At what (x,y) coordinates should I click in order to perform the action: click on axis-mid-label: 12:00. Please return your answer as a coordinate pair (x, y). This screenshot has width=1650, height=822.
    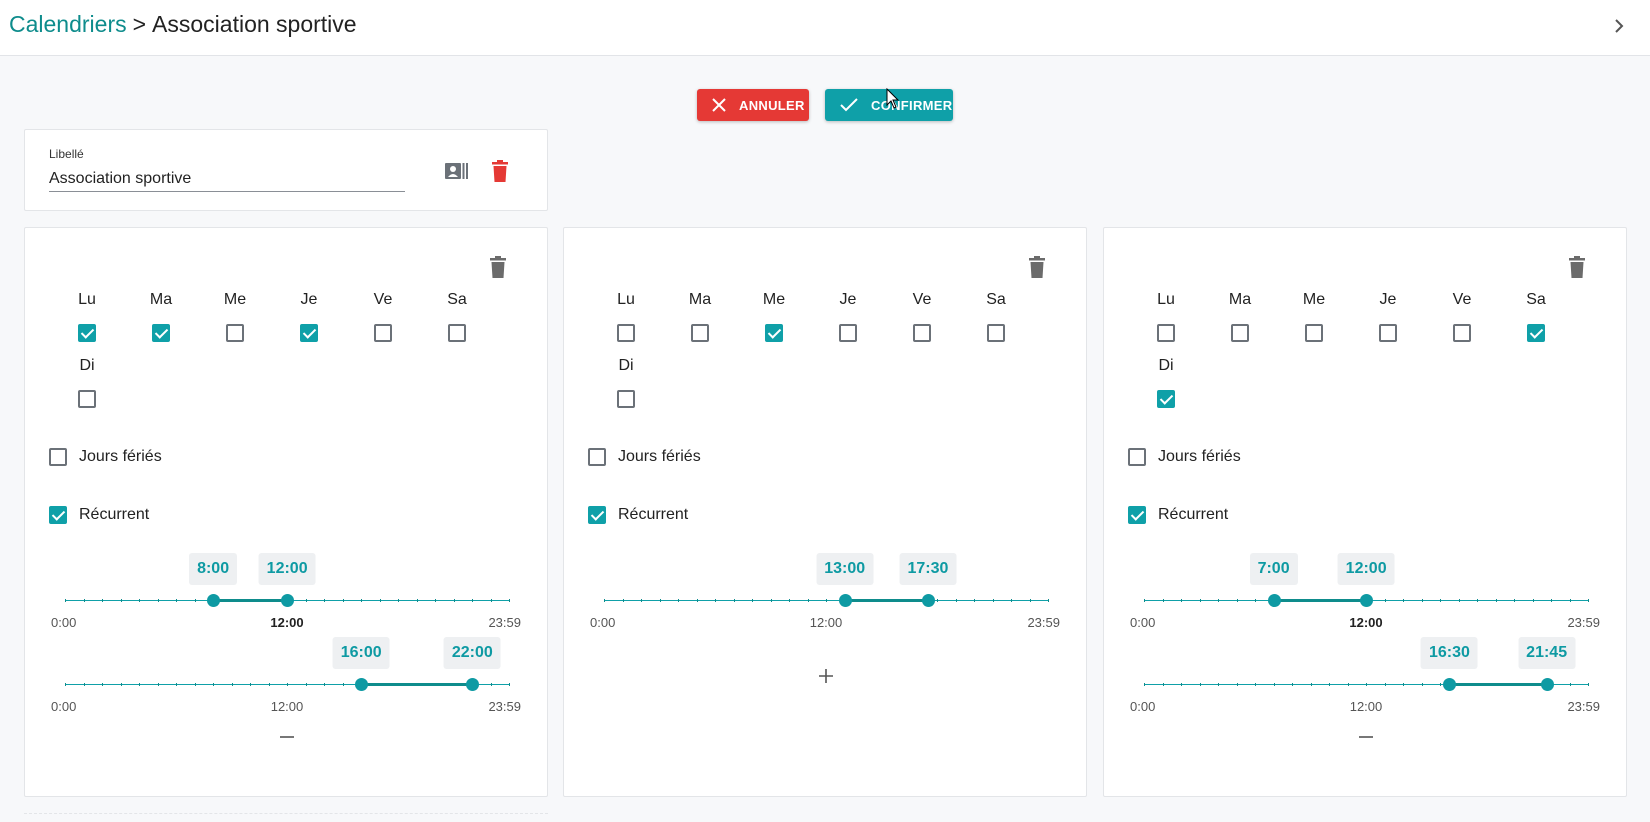
    Looking at the image, I should click on (287, 706).